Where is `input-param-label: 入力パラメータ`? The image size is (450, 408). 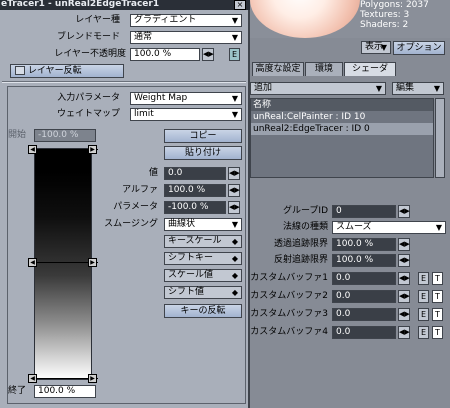 input-param-label: 入力パラメータ is located at coordinates (88, 98).